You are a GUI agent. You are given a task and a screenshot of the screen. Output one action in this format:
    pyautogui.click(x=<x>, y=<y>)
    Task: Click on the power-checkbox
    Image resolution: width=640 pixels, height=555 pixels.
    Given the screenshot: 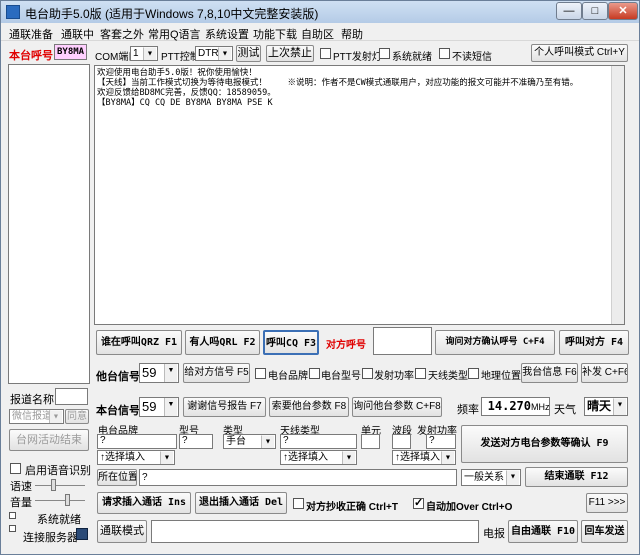 What is the action you would take?
    pyautogui.click(x=367, y=373)
    